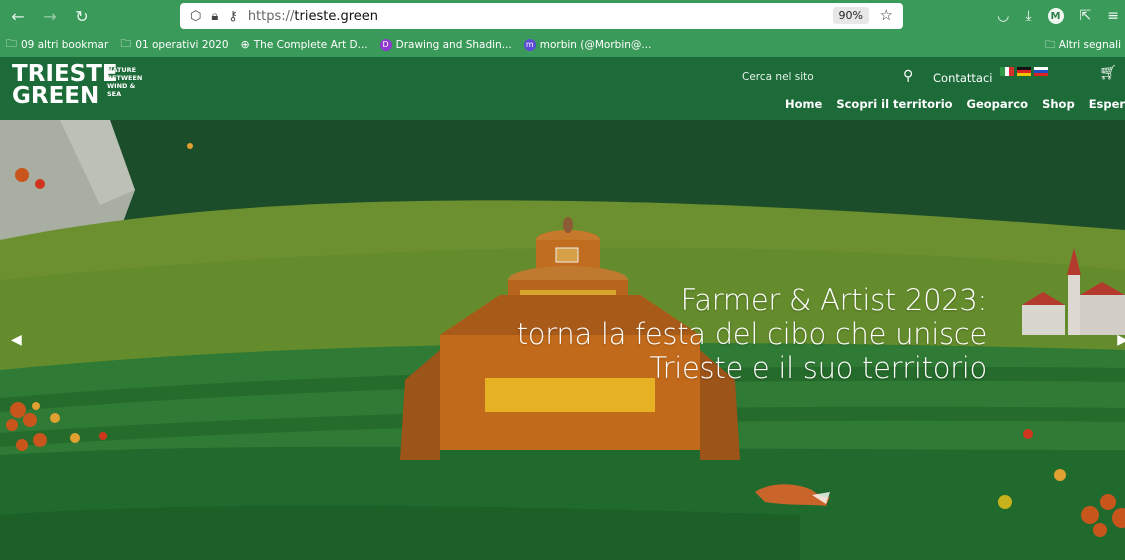 This screenshot has width=1125, height=560. I want to click on bookmark-folder-altri: 🗀︎ 09 altri bookmar, so click(57, 44).